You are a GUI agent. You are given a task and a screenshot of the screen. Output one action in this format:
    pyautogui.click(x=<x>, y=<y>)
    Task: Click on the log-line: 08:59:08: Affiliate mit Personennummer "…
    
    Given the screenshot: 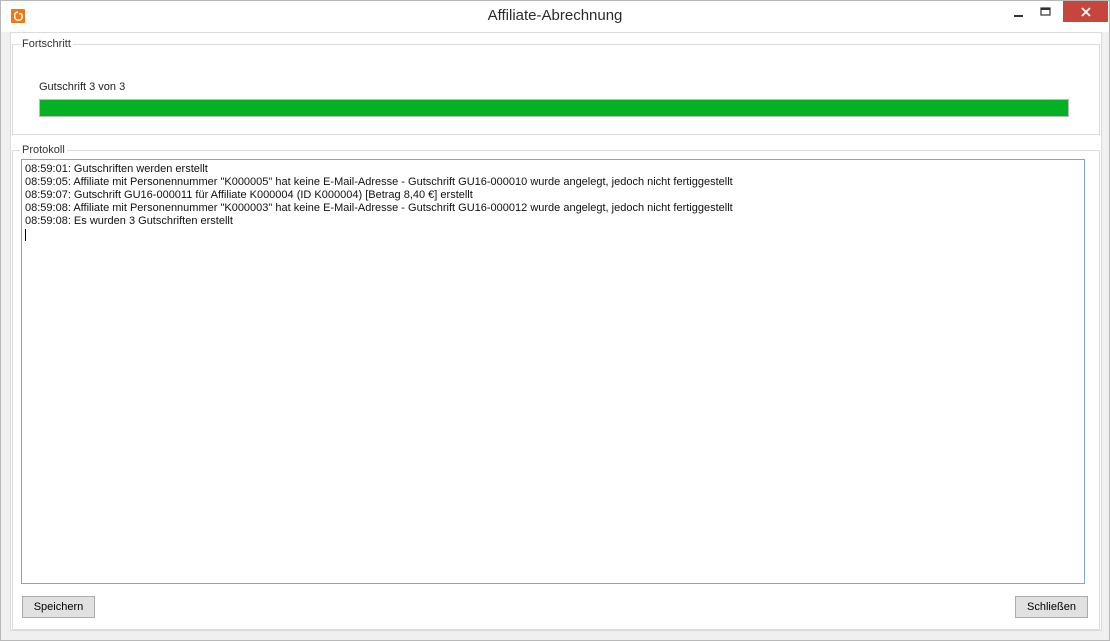 What is the action you would take?
    pyautogui.click(x=379, y=208)
    